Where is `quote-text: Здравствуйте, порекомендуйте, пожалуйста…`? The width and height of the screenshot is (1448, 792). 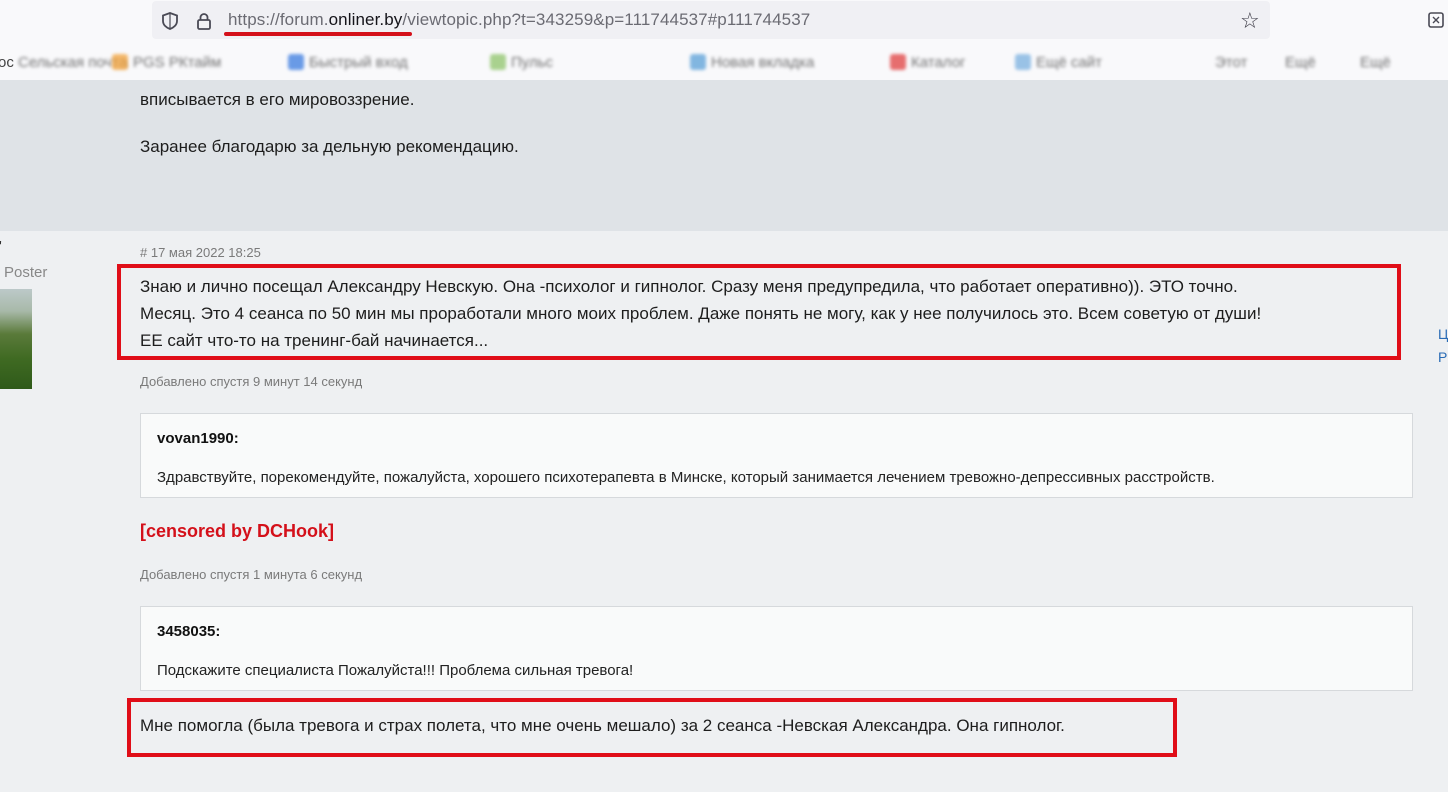
quote-text: Здравствуйте, порекомендуйте, пожалуйста… is located at coordinates (686, 477).